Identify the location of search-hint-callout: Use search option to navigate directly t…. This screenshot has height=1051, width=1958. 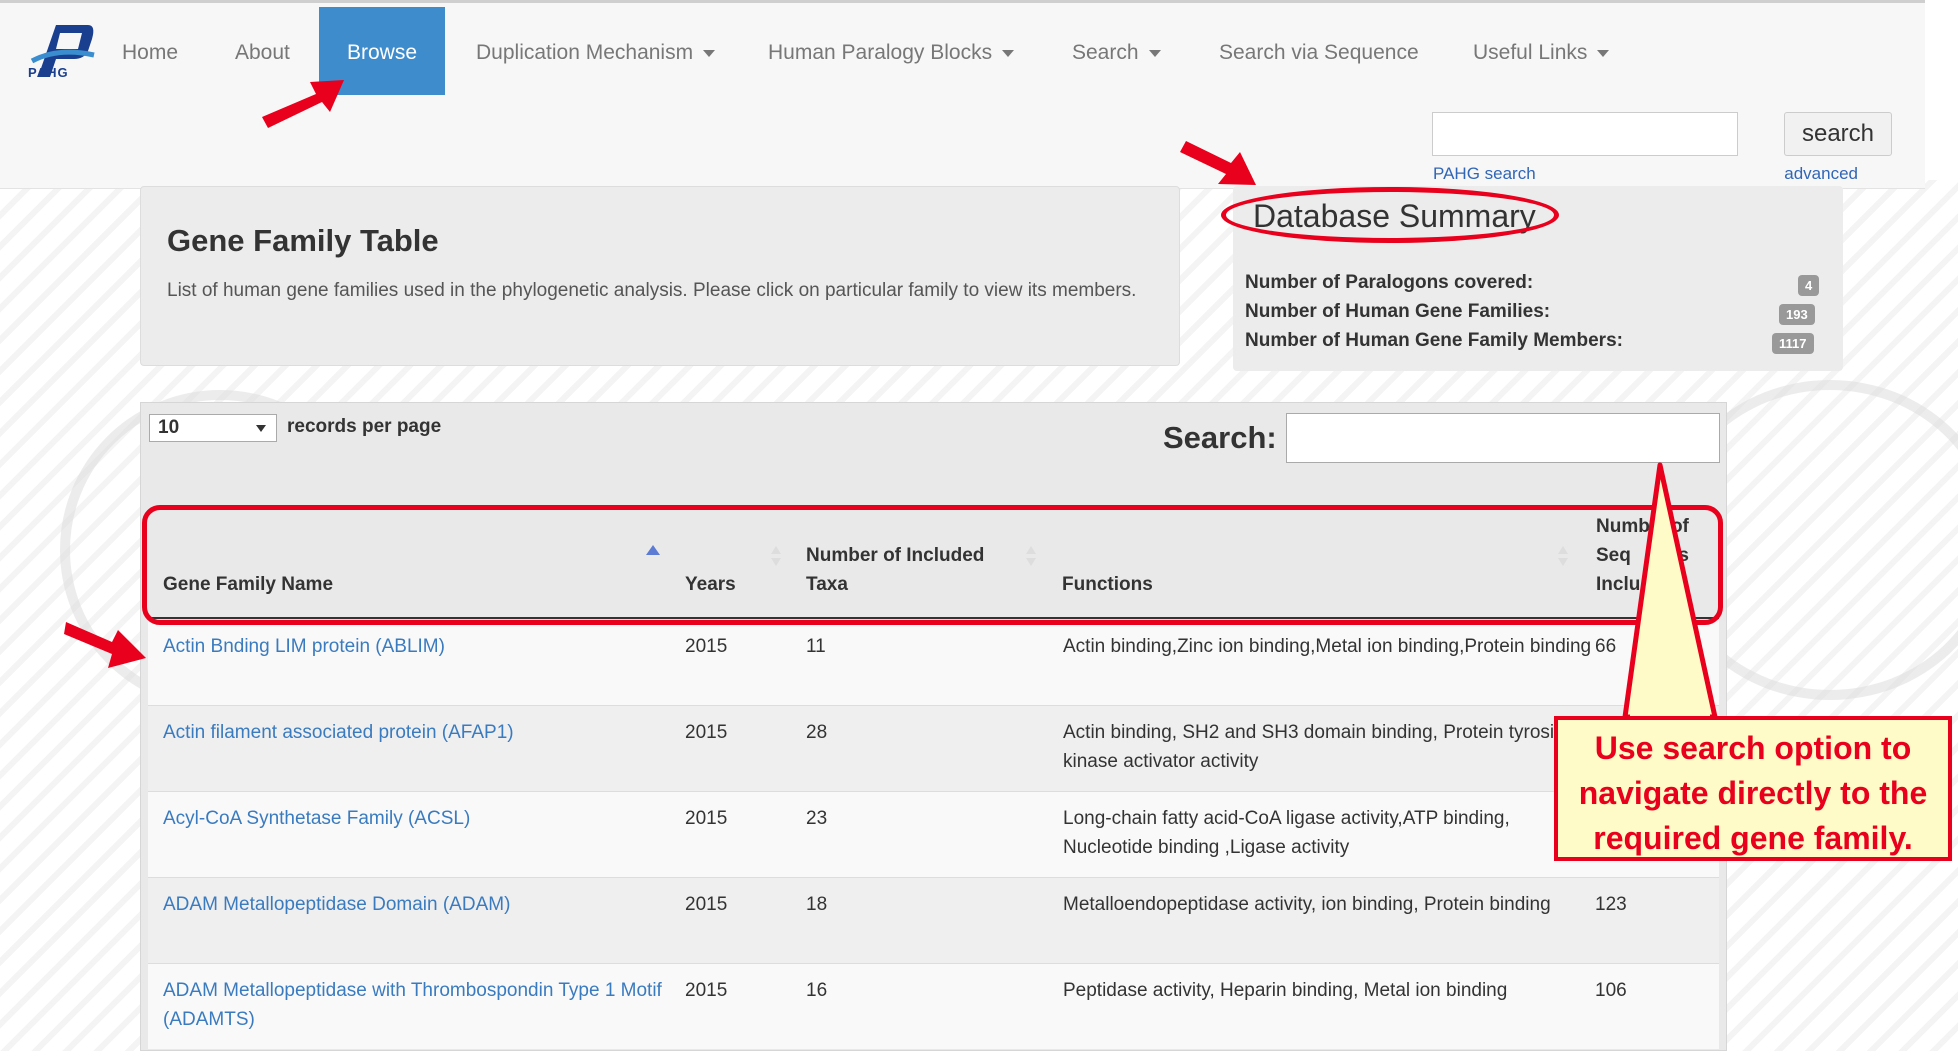
(1753, 788).